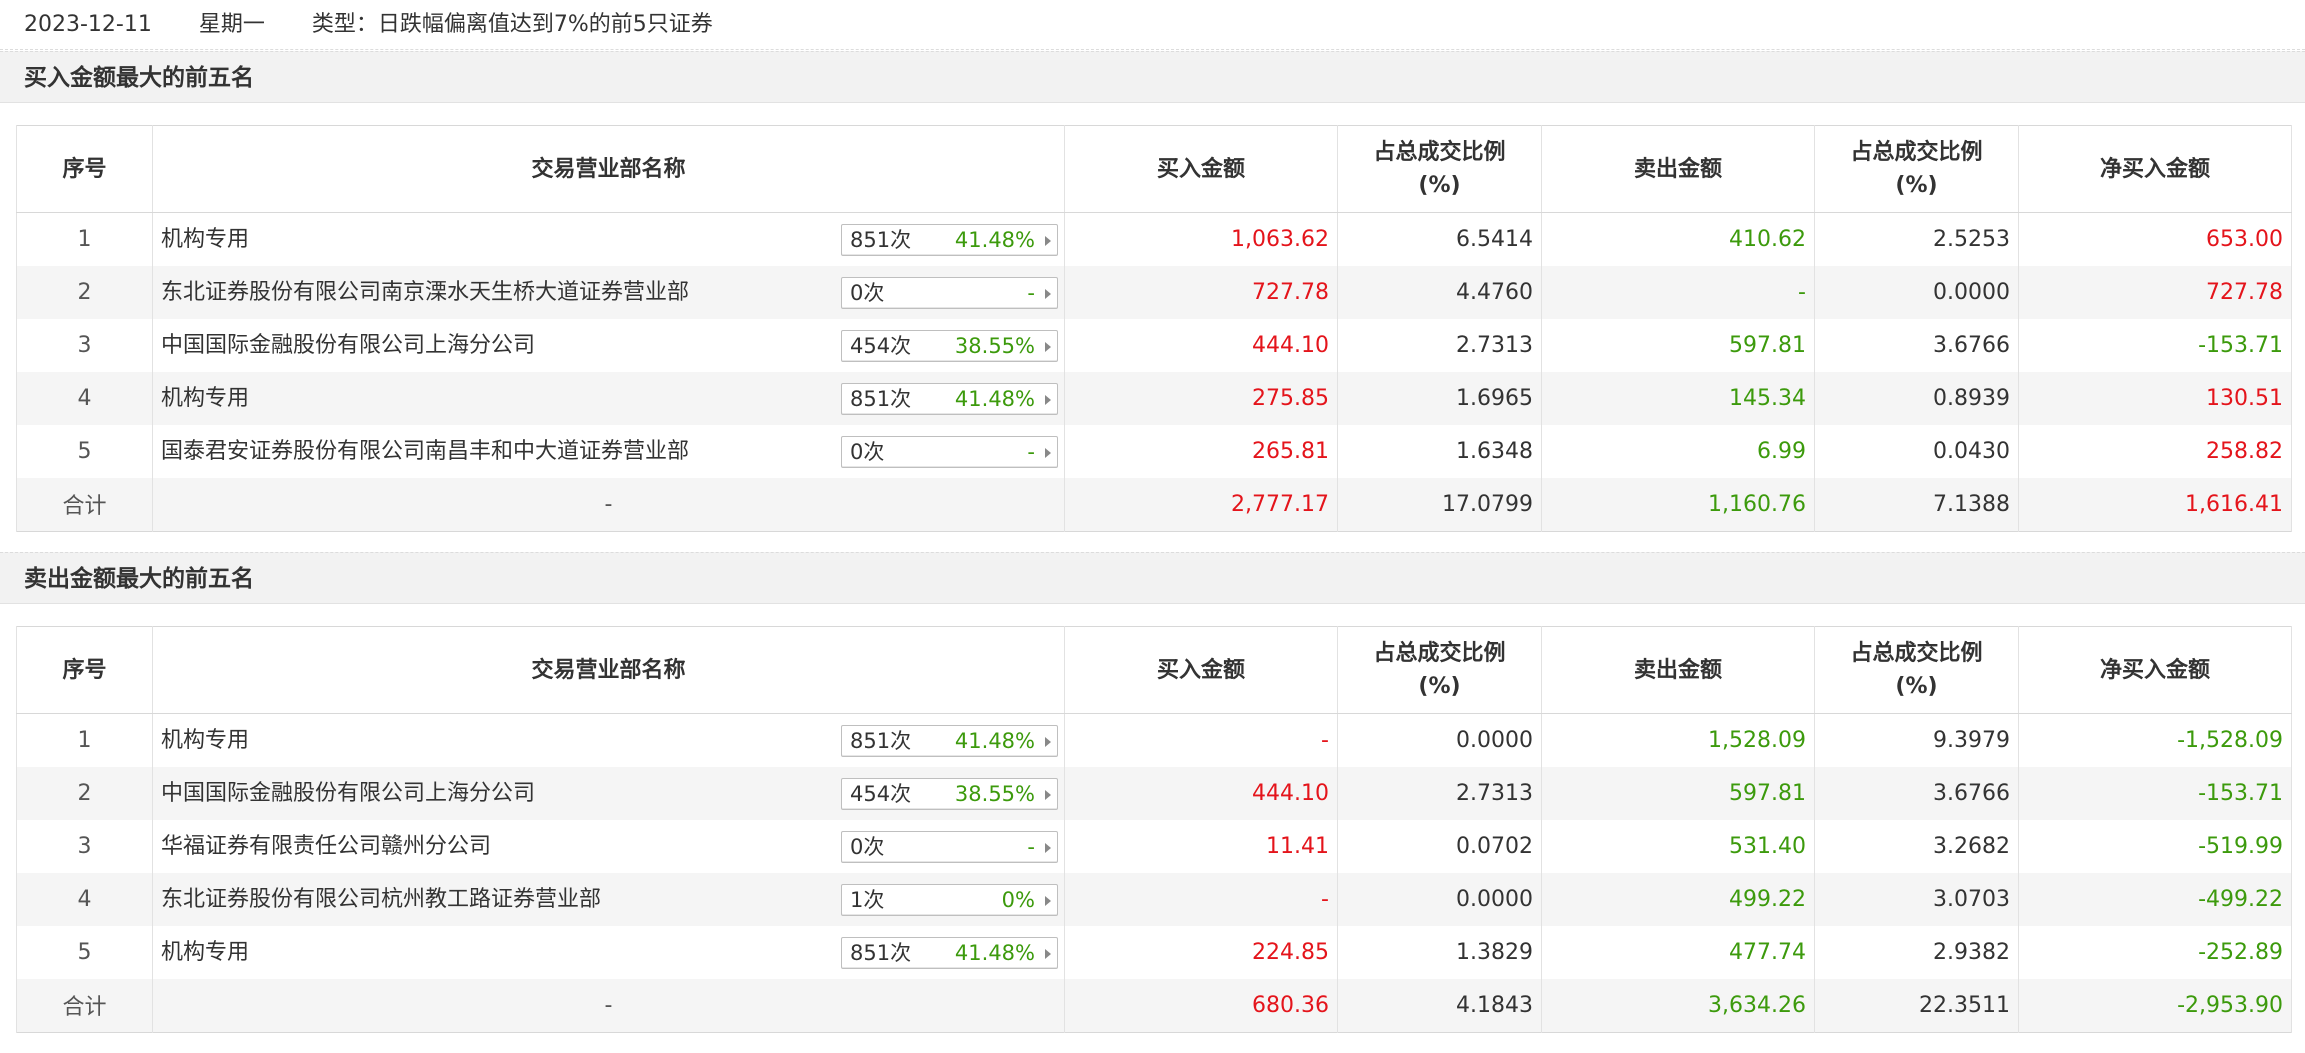 The height and width of the screenshot is (1053, 2305). What do you see at coordinates (1678, 451) in the screenshot?
I see `sell-amount: 6.99` at bounding box center [1678, 451].